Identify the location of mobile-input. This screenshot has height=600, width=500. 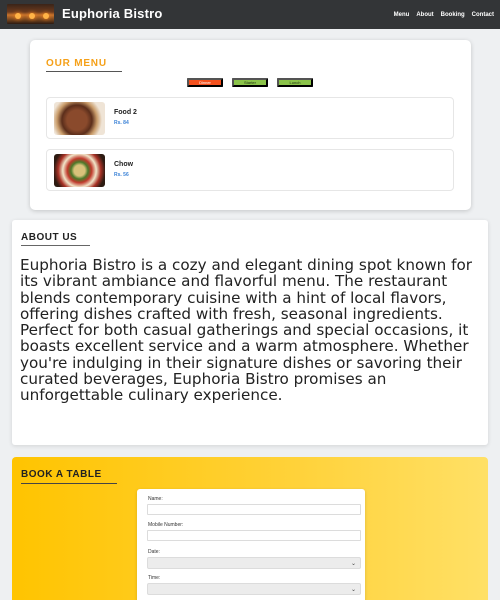
(254, 535).